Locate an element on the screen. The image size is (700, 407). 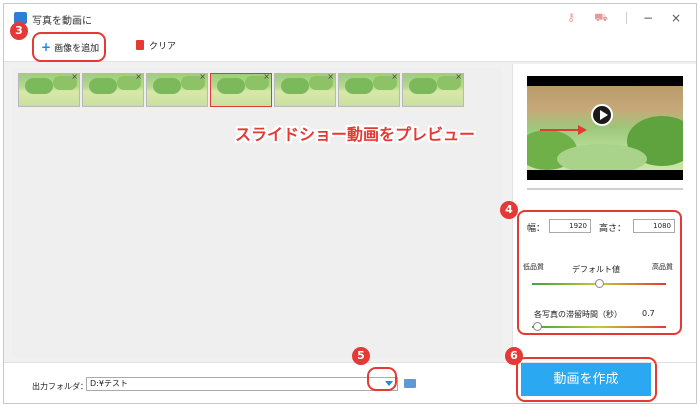
callout-arrow-icon is located at coordinates (560, 130).